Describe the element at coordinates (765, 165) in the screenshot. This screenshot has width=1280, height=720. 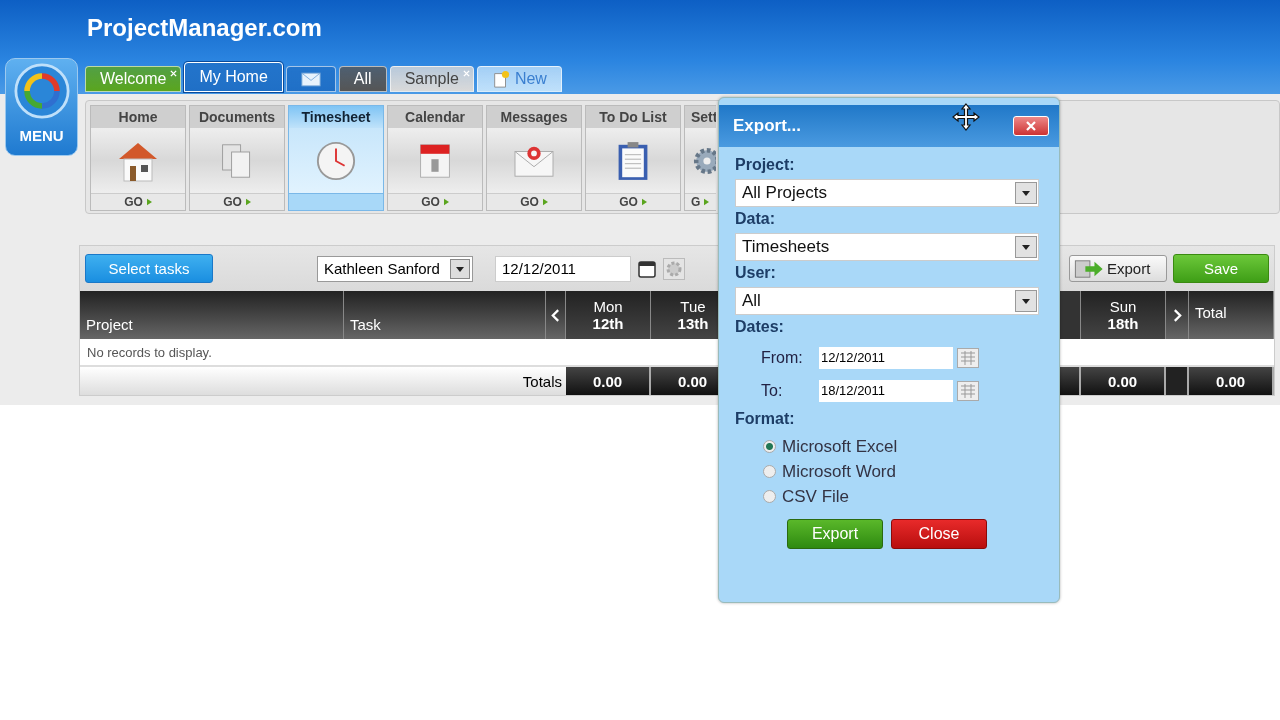
I see `field-label: Project:` at that location.